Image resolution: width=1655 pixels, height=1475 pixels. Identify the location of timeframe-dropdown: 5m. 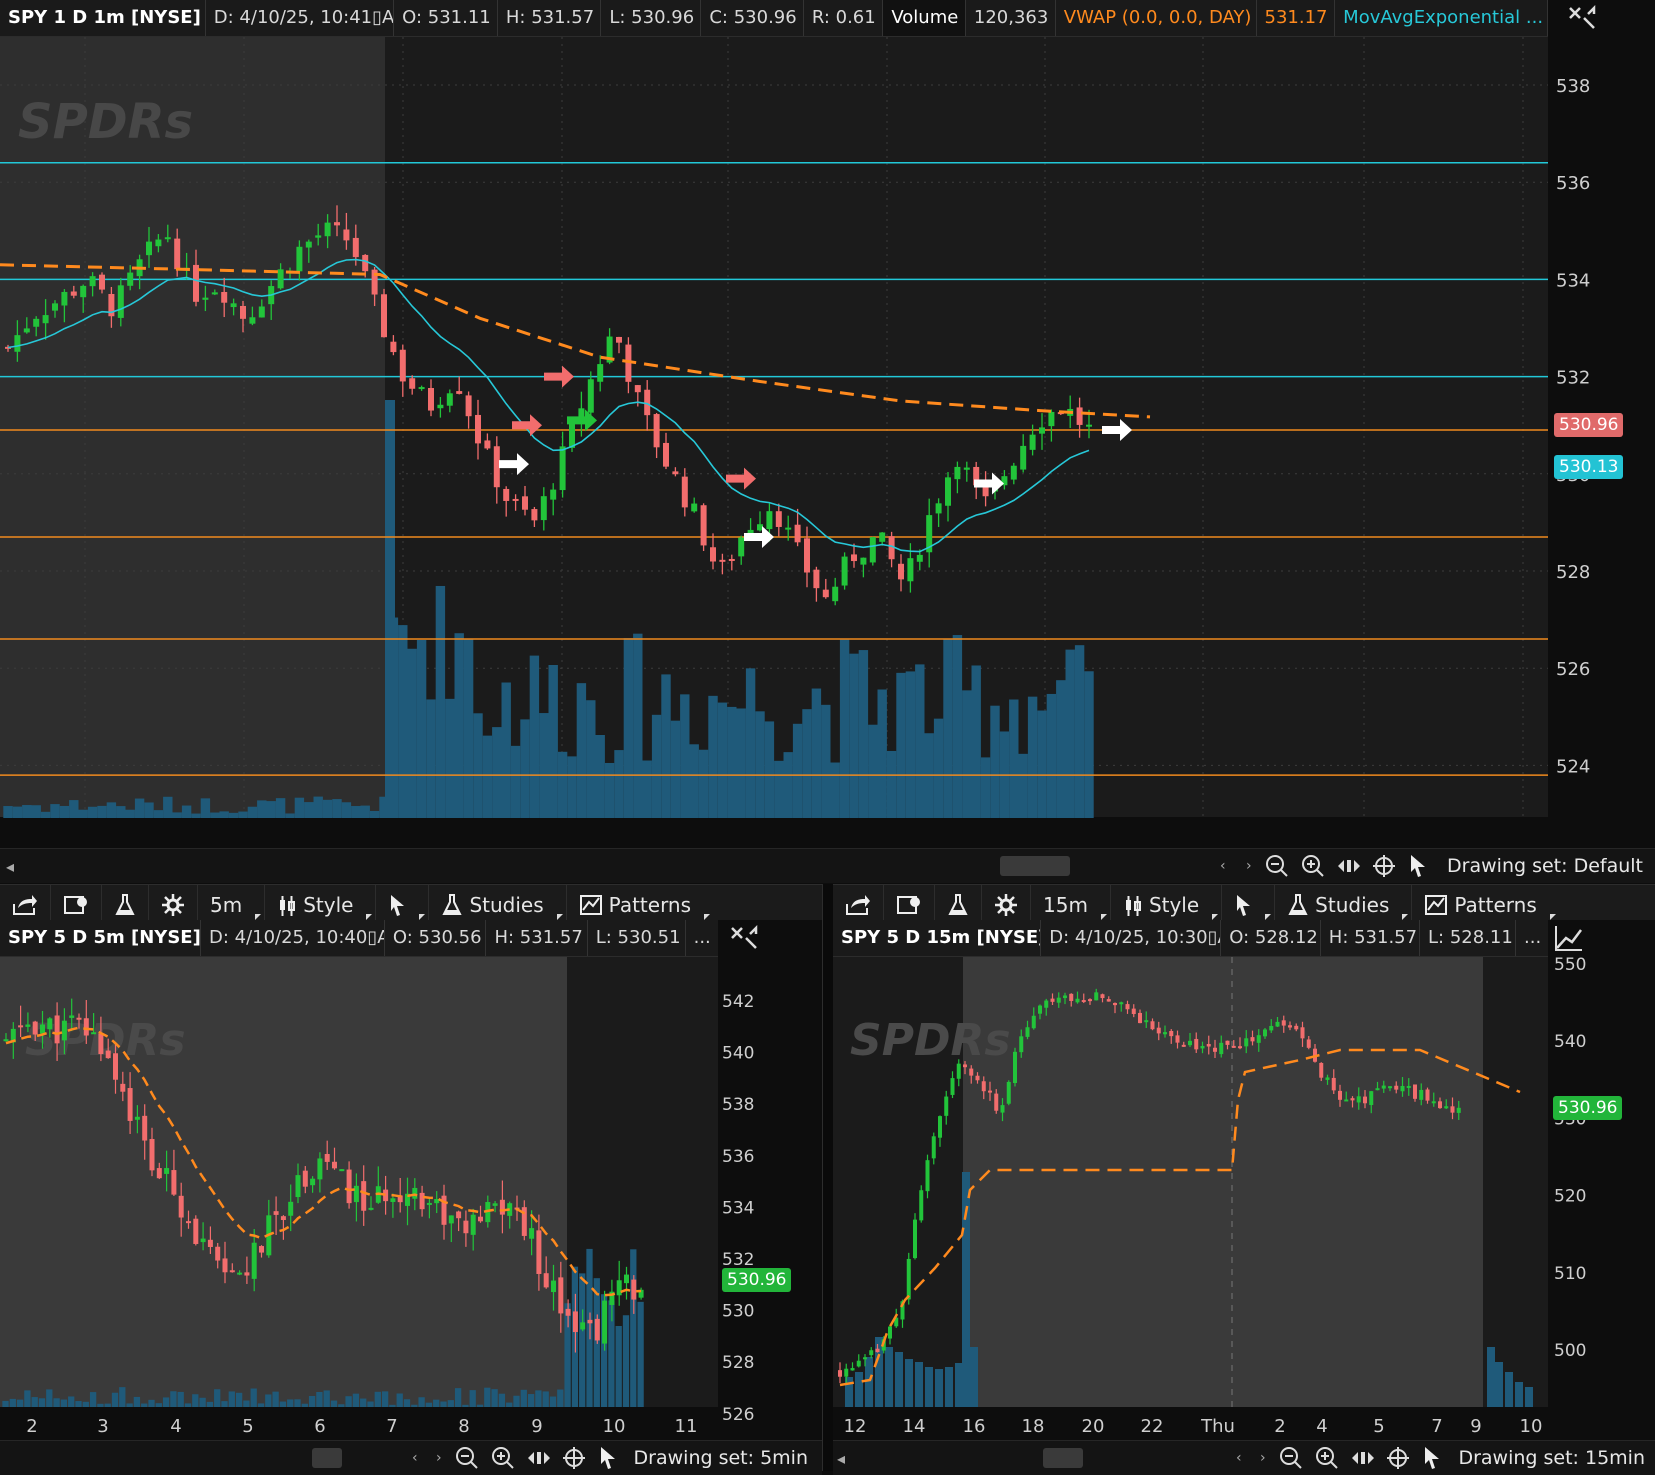
(232, 905).